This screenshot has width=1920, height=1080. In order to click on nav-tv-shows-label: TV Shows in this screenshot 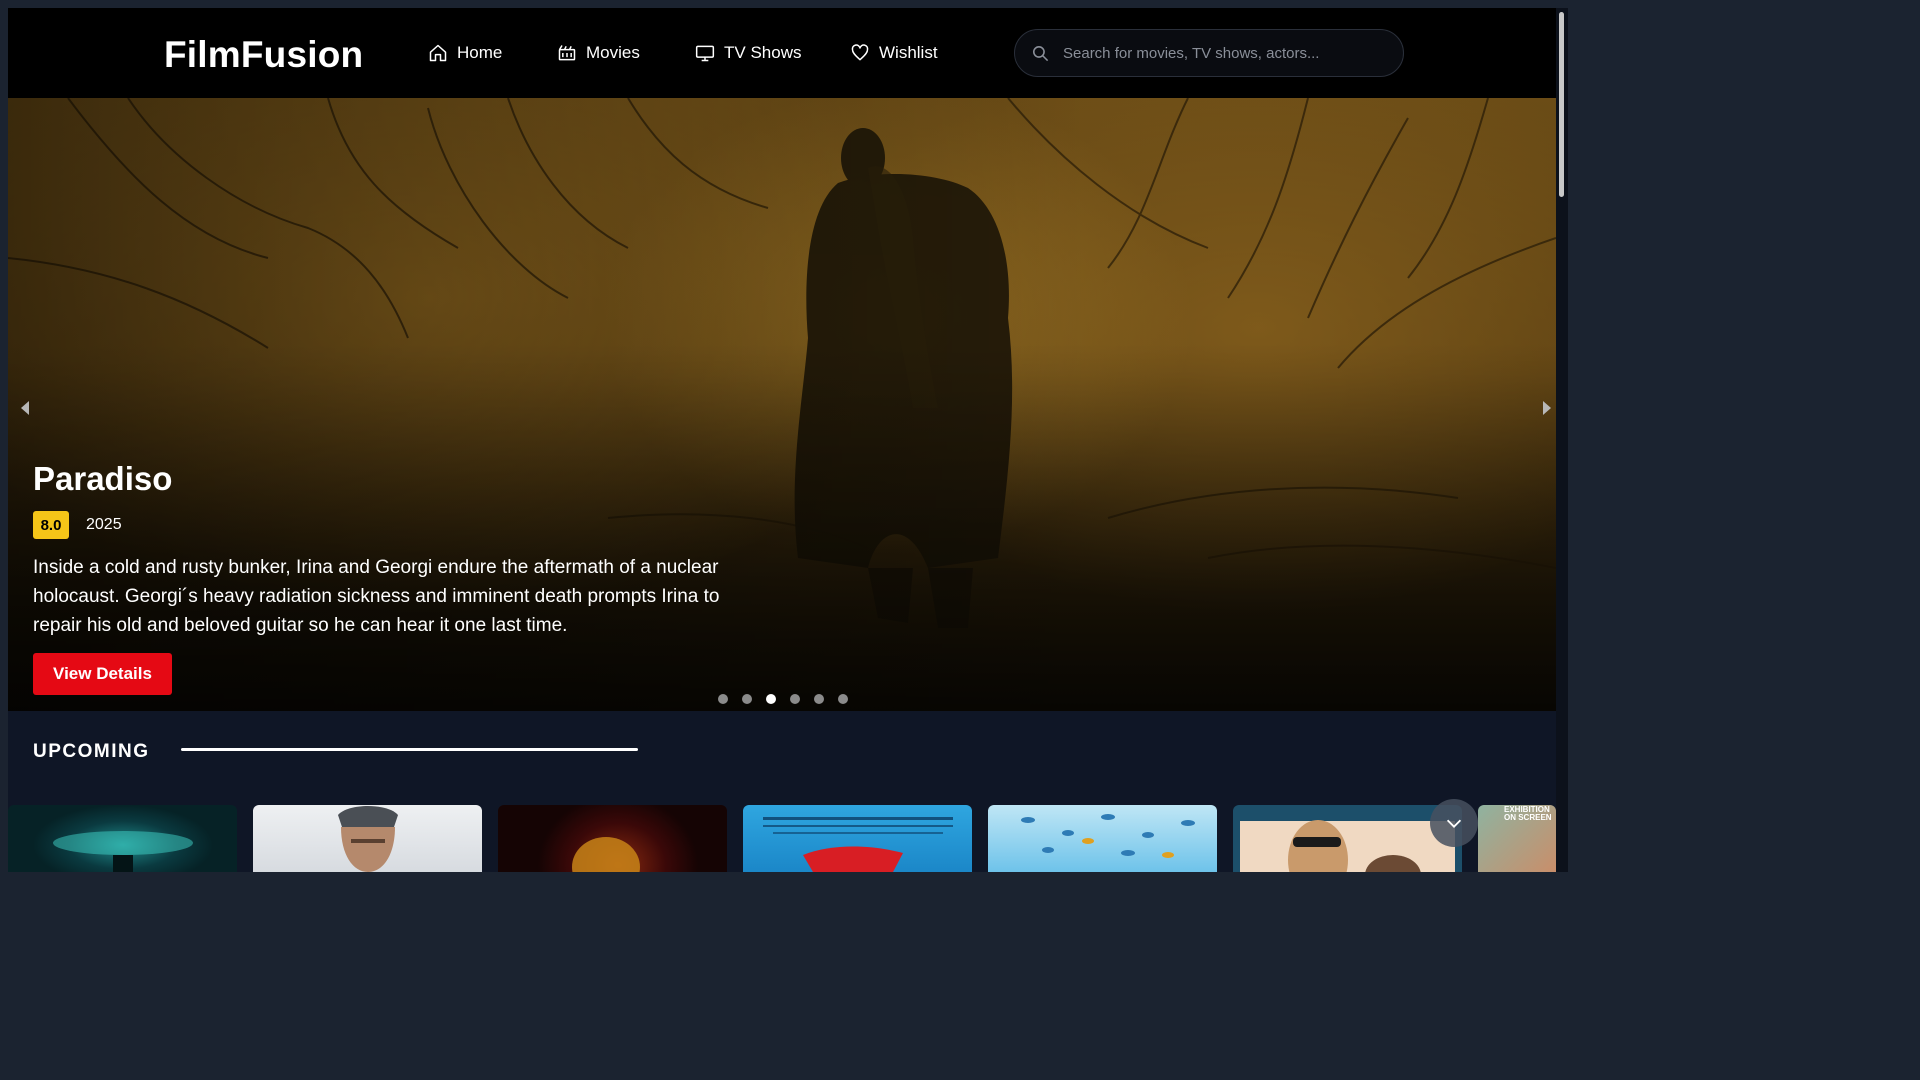, I will do `click(763, 52)`.